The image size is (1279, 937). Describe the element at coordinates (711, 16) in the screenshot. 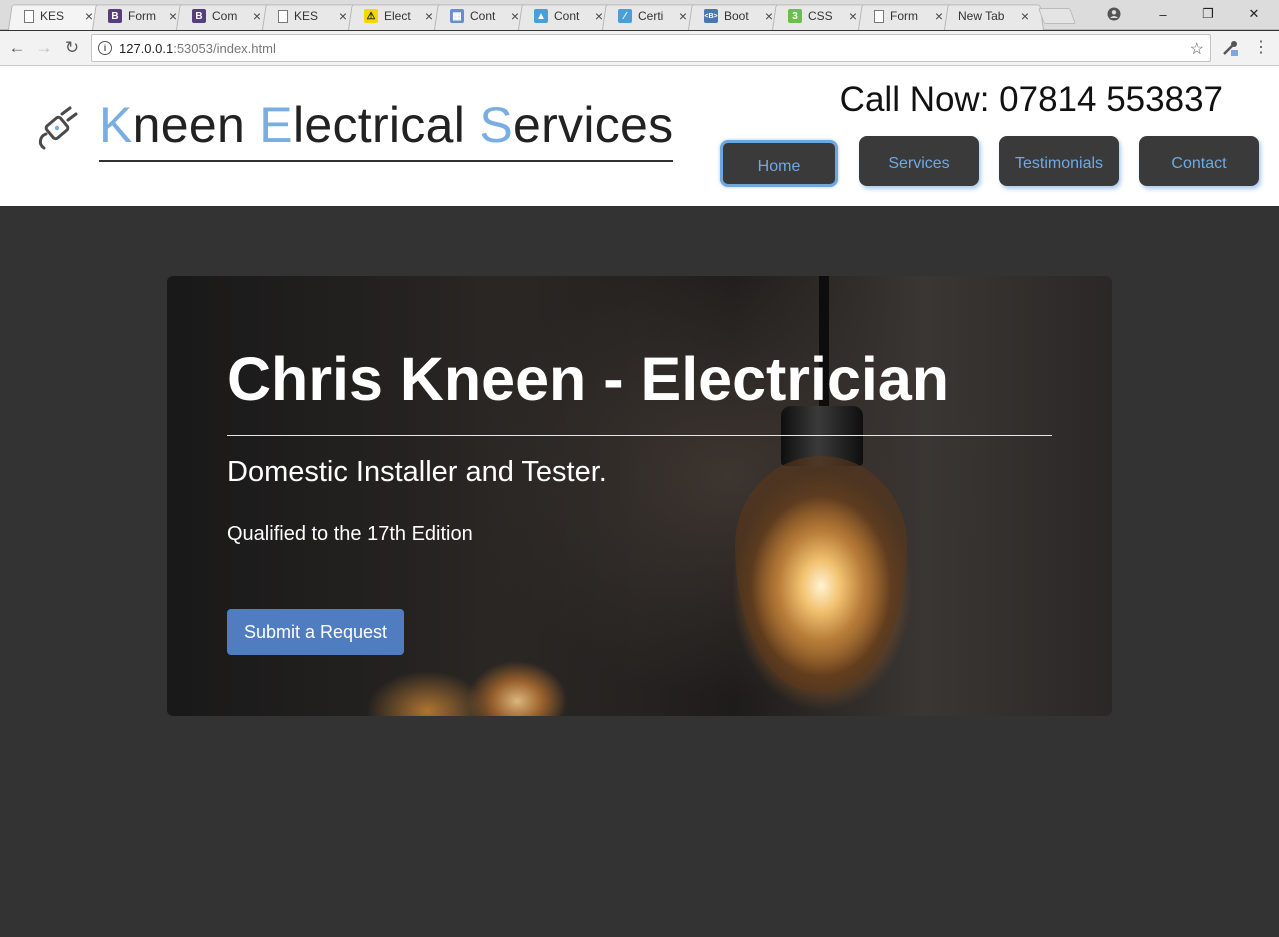

I see `boot-icon: <B>` at that location.